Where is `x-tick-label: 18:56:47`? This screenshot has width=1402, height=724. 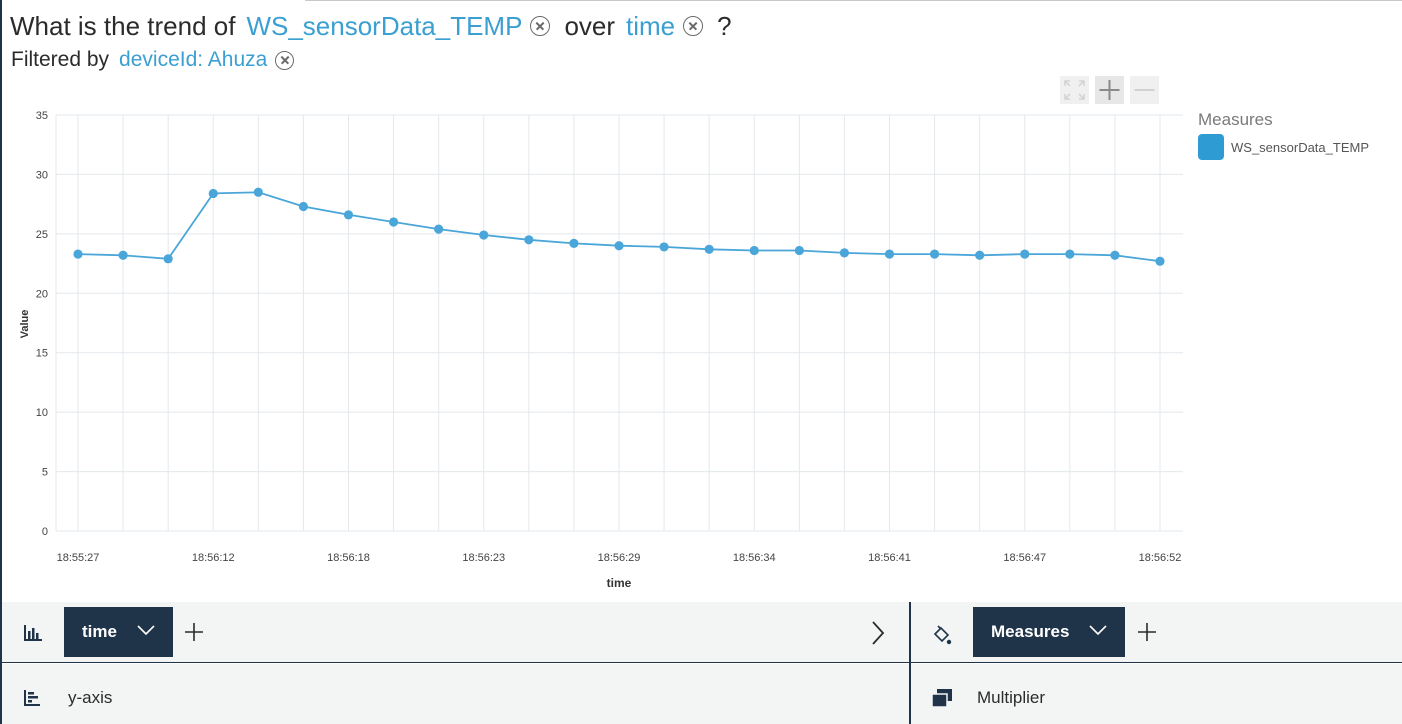 x-tick-label: 18:56:47 is located at coordinates (1024, 558).